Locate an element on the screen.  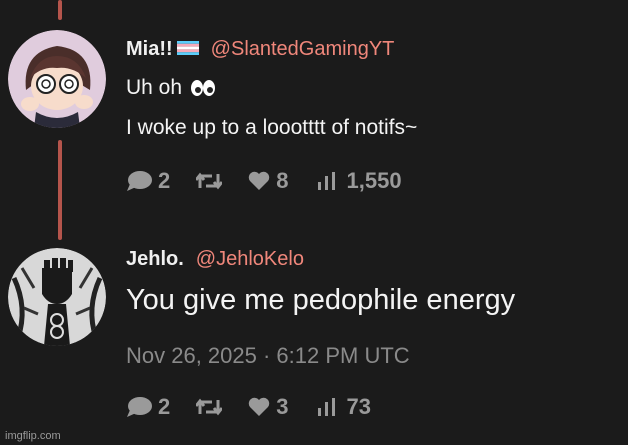
like-button: 3 is located at coordinates (268, 407).